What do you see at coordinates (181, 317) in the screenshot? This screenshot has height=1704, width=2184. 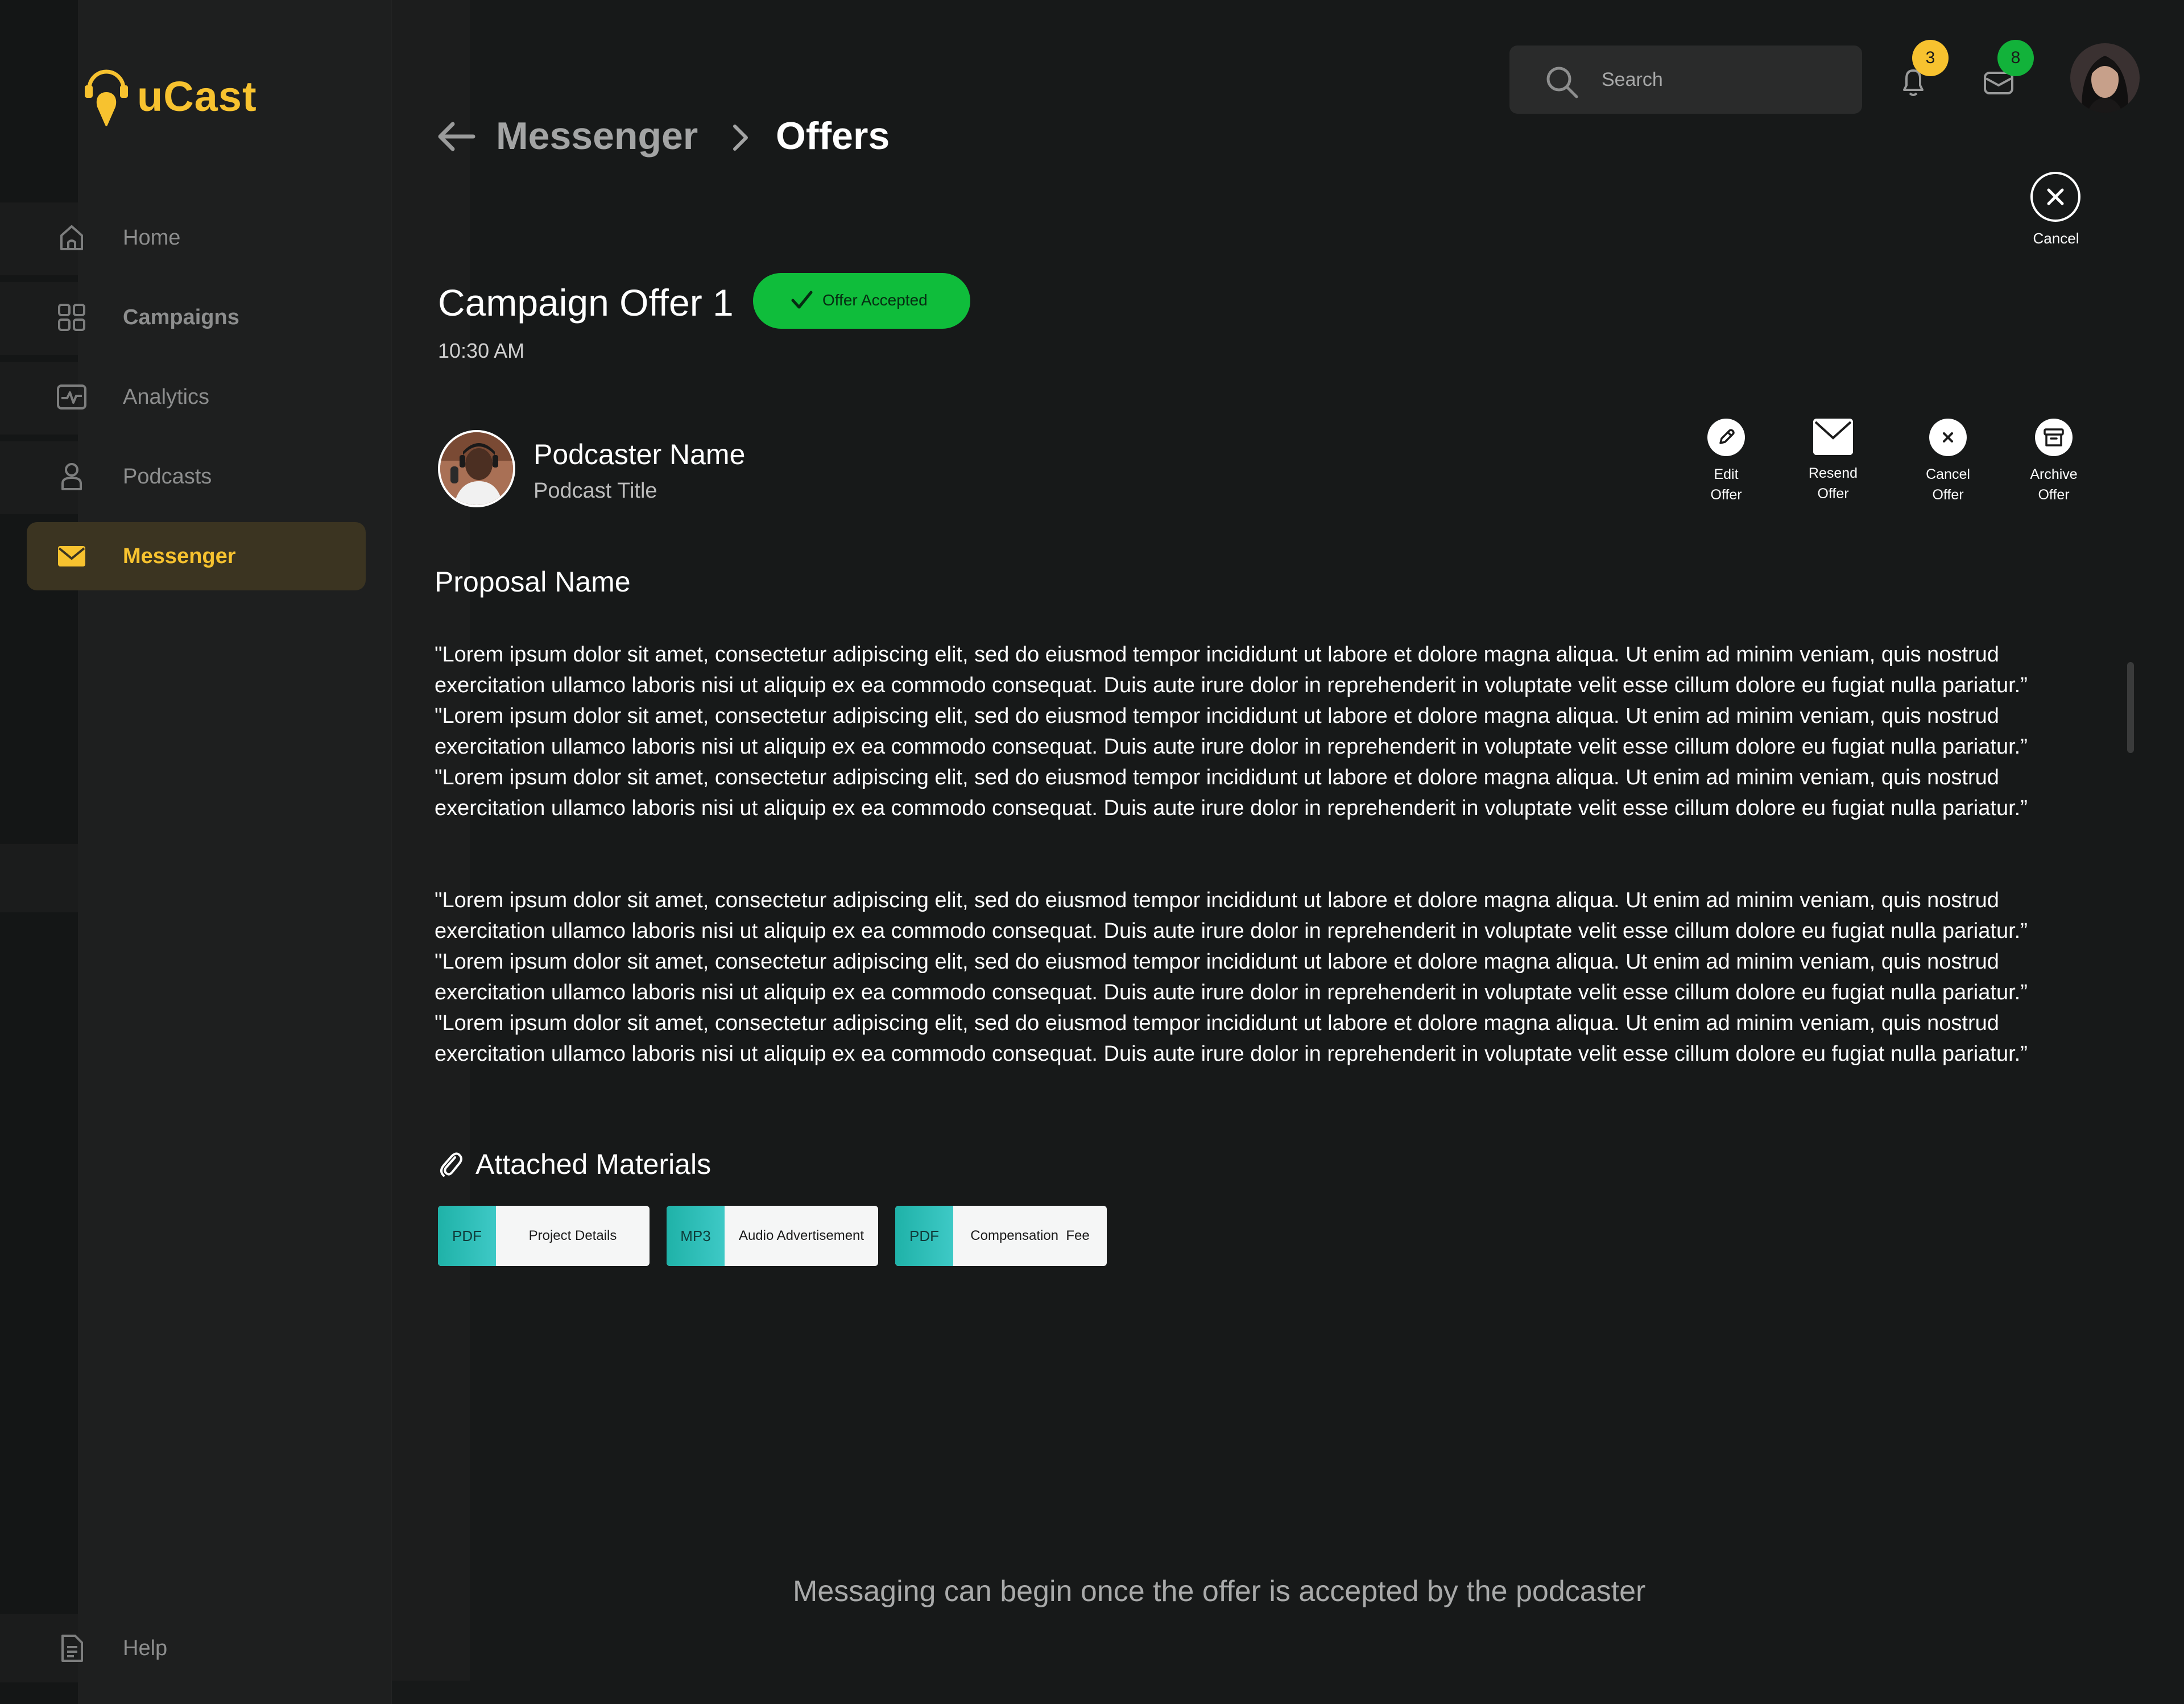 I see `sidebar-item-label: Campaigns` at bounding box center [181, 317].